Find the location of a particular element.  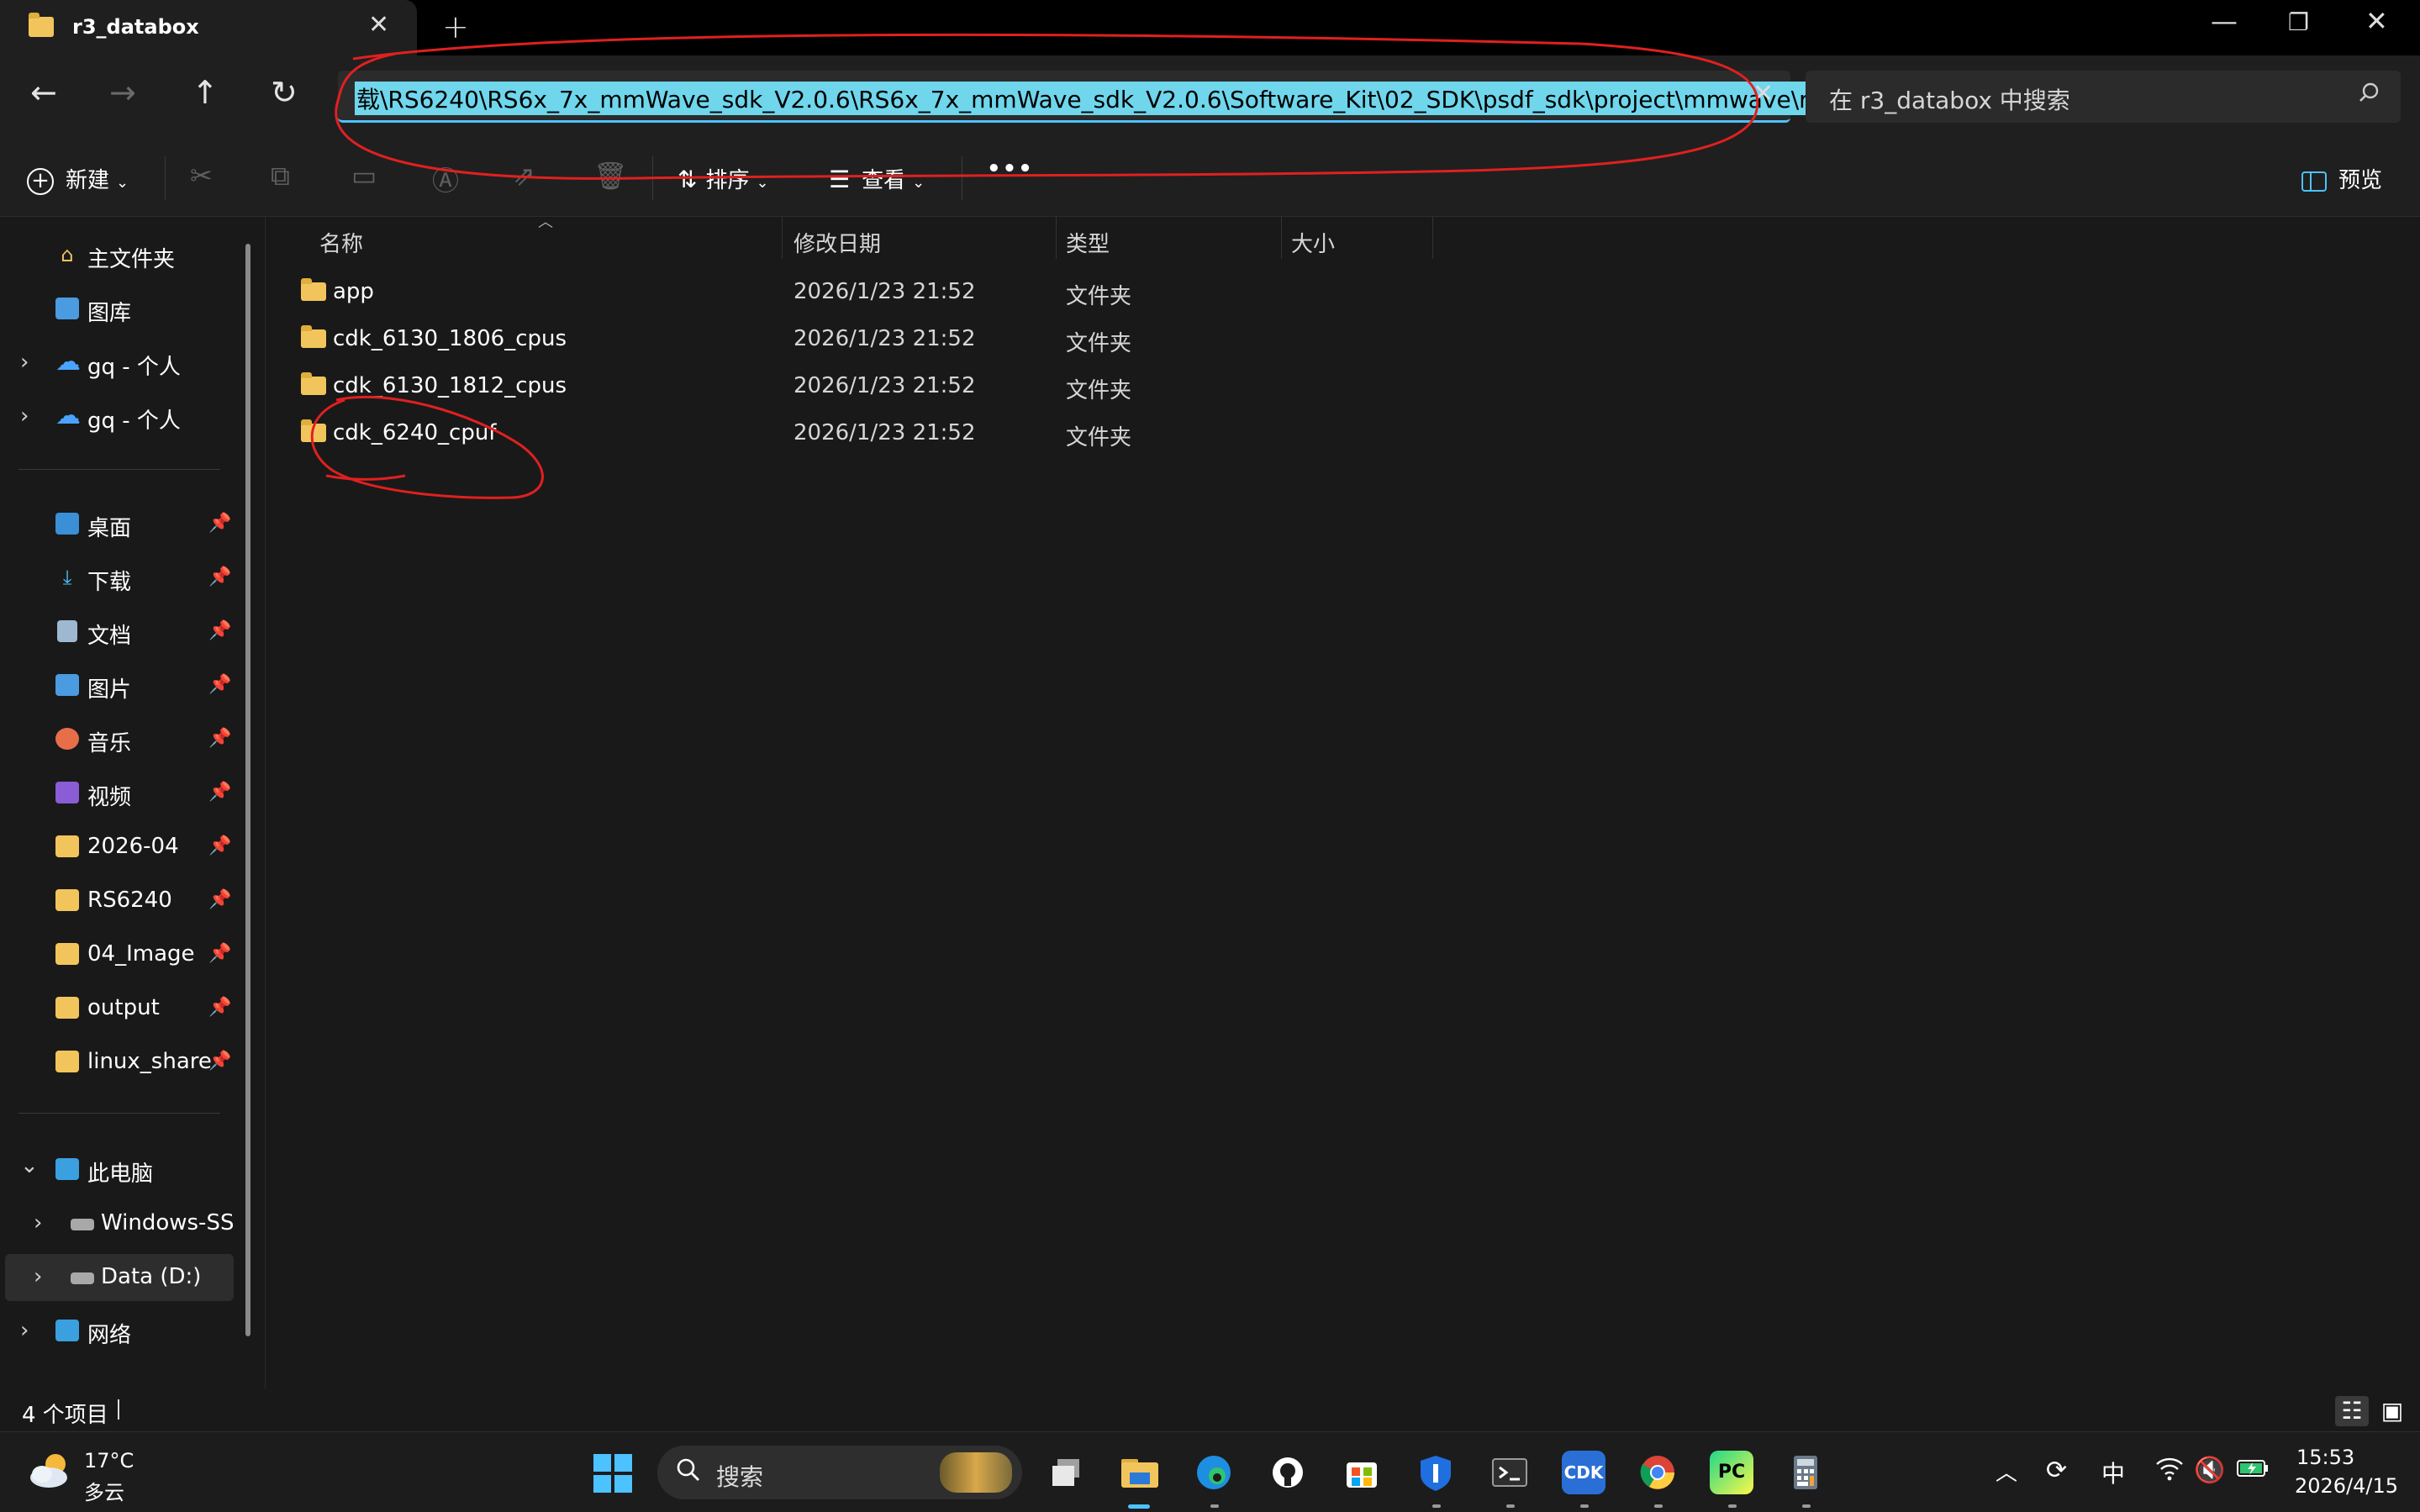

clock-time: 15:53 is located at coordinates (2325, 1457).